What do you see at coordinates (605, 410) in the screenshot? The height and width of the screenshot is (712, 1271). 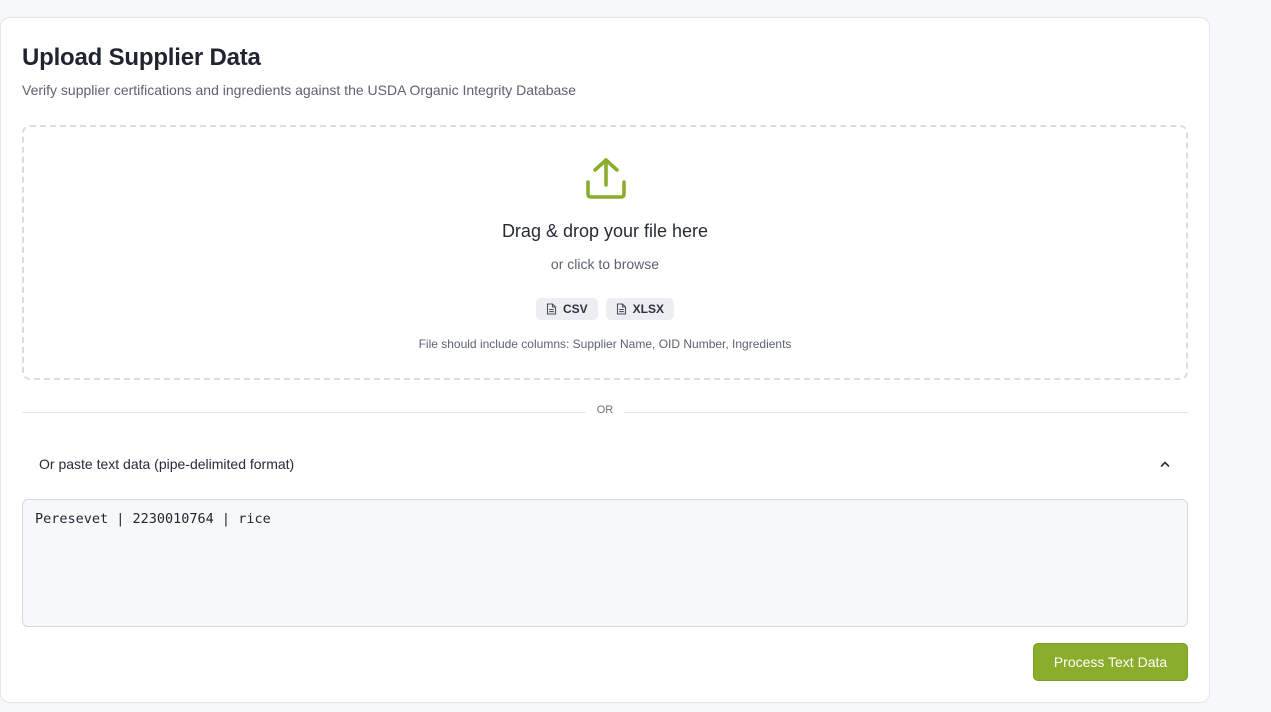 I see `or-divider-label: OR` at bounding box center [605, 410].